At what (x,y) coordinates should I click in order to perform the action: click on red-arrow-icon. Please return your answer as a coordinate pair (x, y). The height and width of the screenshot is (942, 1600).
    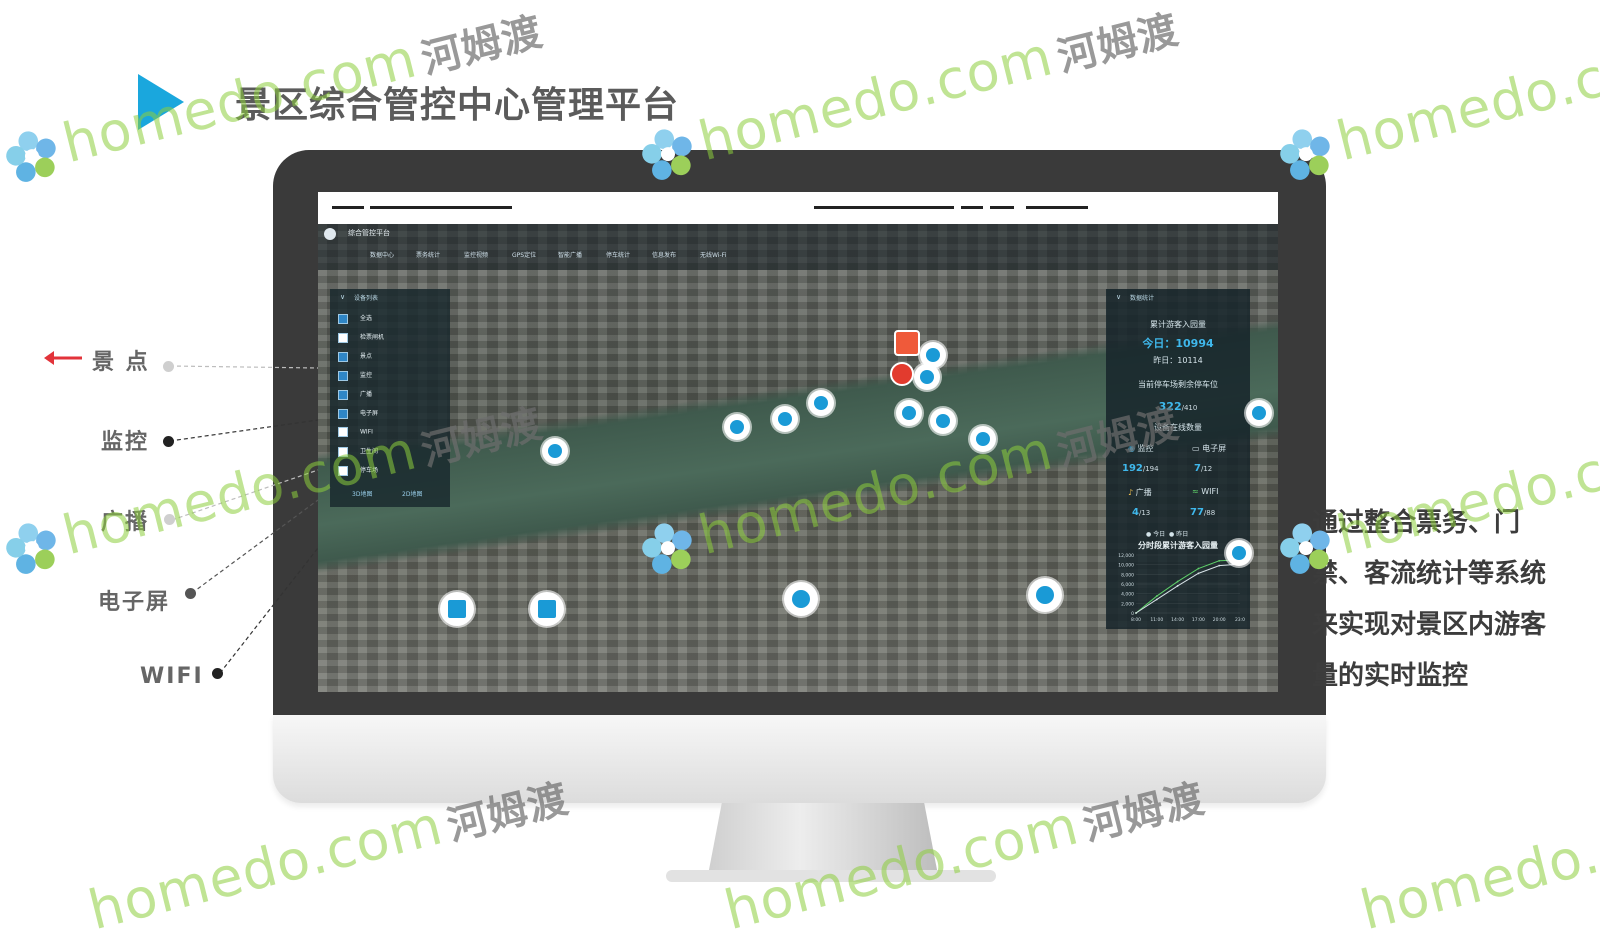
    Looking at the image, I should click on (62, 358).